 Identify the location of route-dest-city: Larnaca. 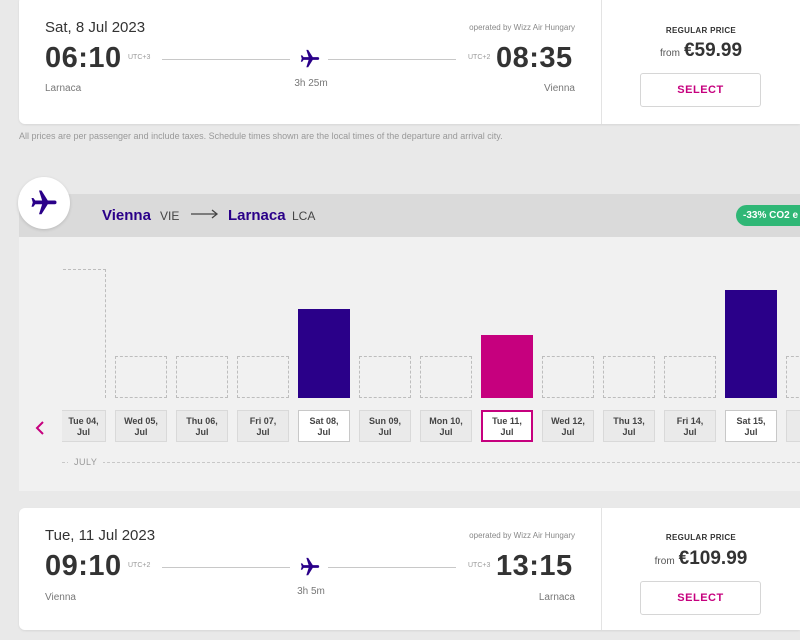
(257, 215).